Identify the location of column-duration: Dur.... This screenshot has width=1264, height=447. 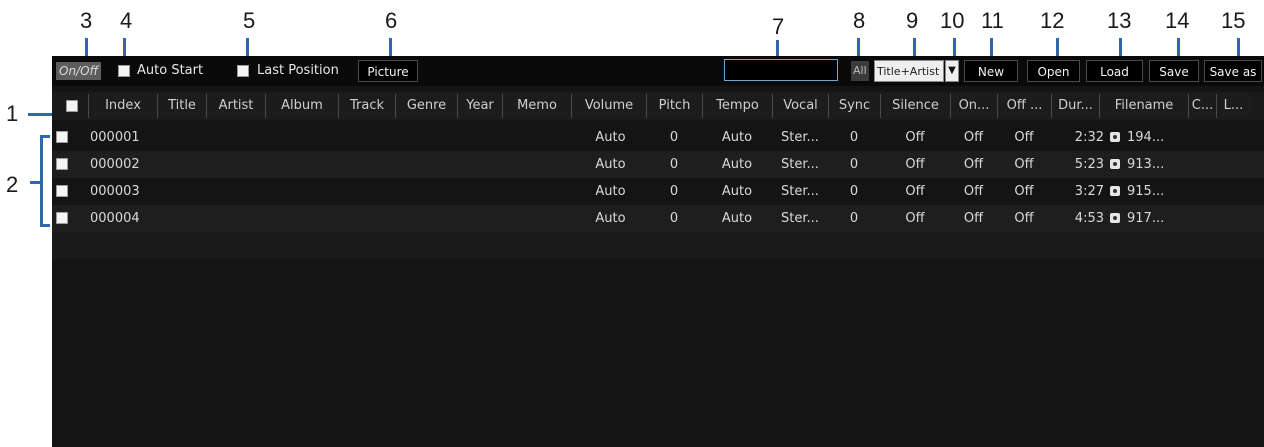
(1075, 106).